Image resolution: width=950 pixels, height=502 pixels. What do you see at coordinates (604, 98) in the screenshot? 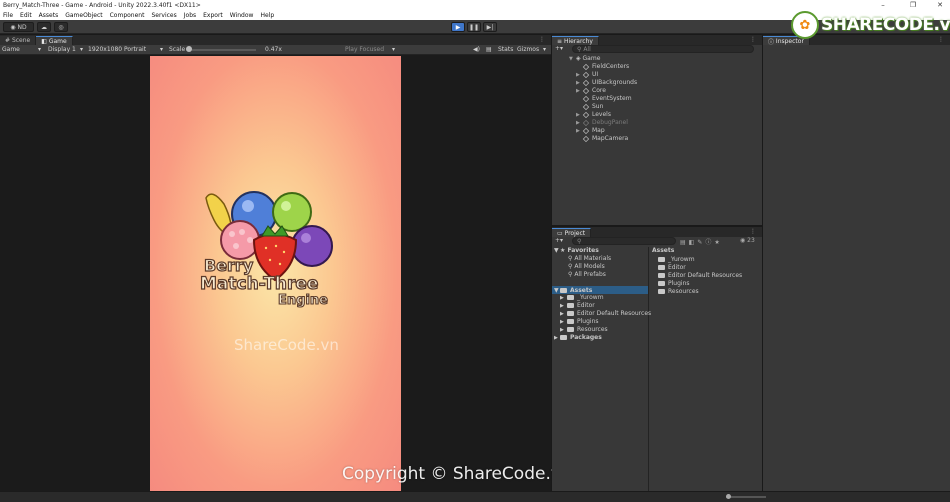
I see `hierarchy-item: EventSystem` at bounding box center [604, 98].